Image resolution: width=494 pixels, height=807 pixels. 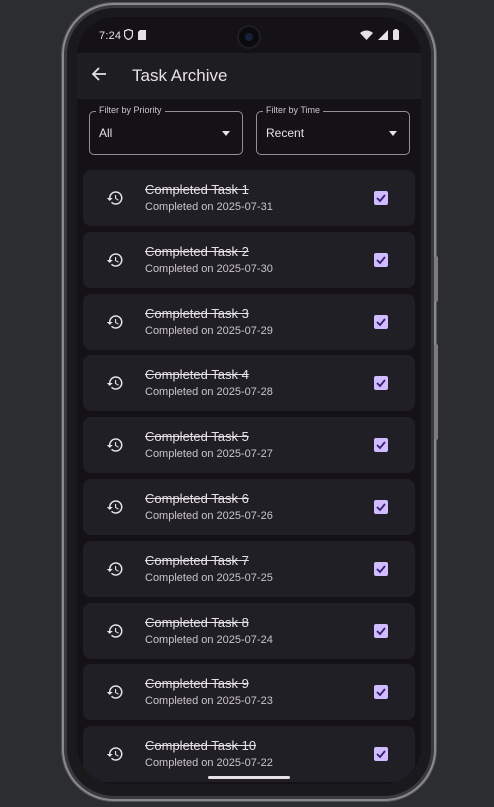 I want to click on task-title: Completed Task 8, so click(x=197, y=622).